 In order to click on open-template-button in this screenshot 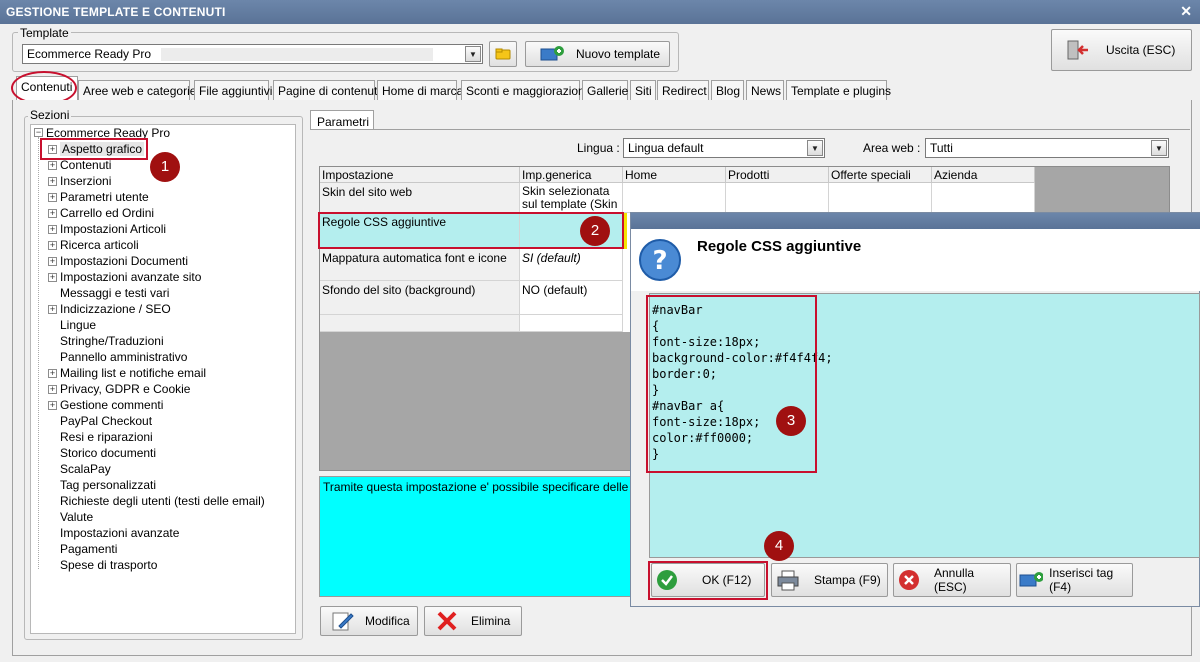, I will do `click(503, 54)`.